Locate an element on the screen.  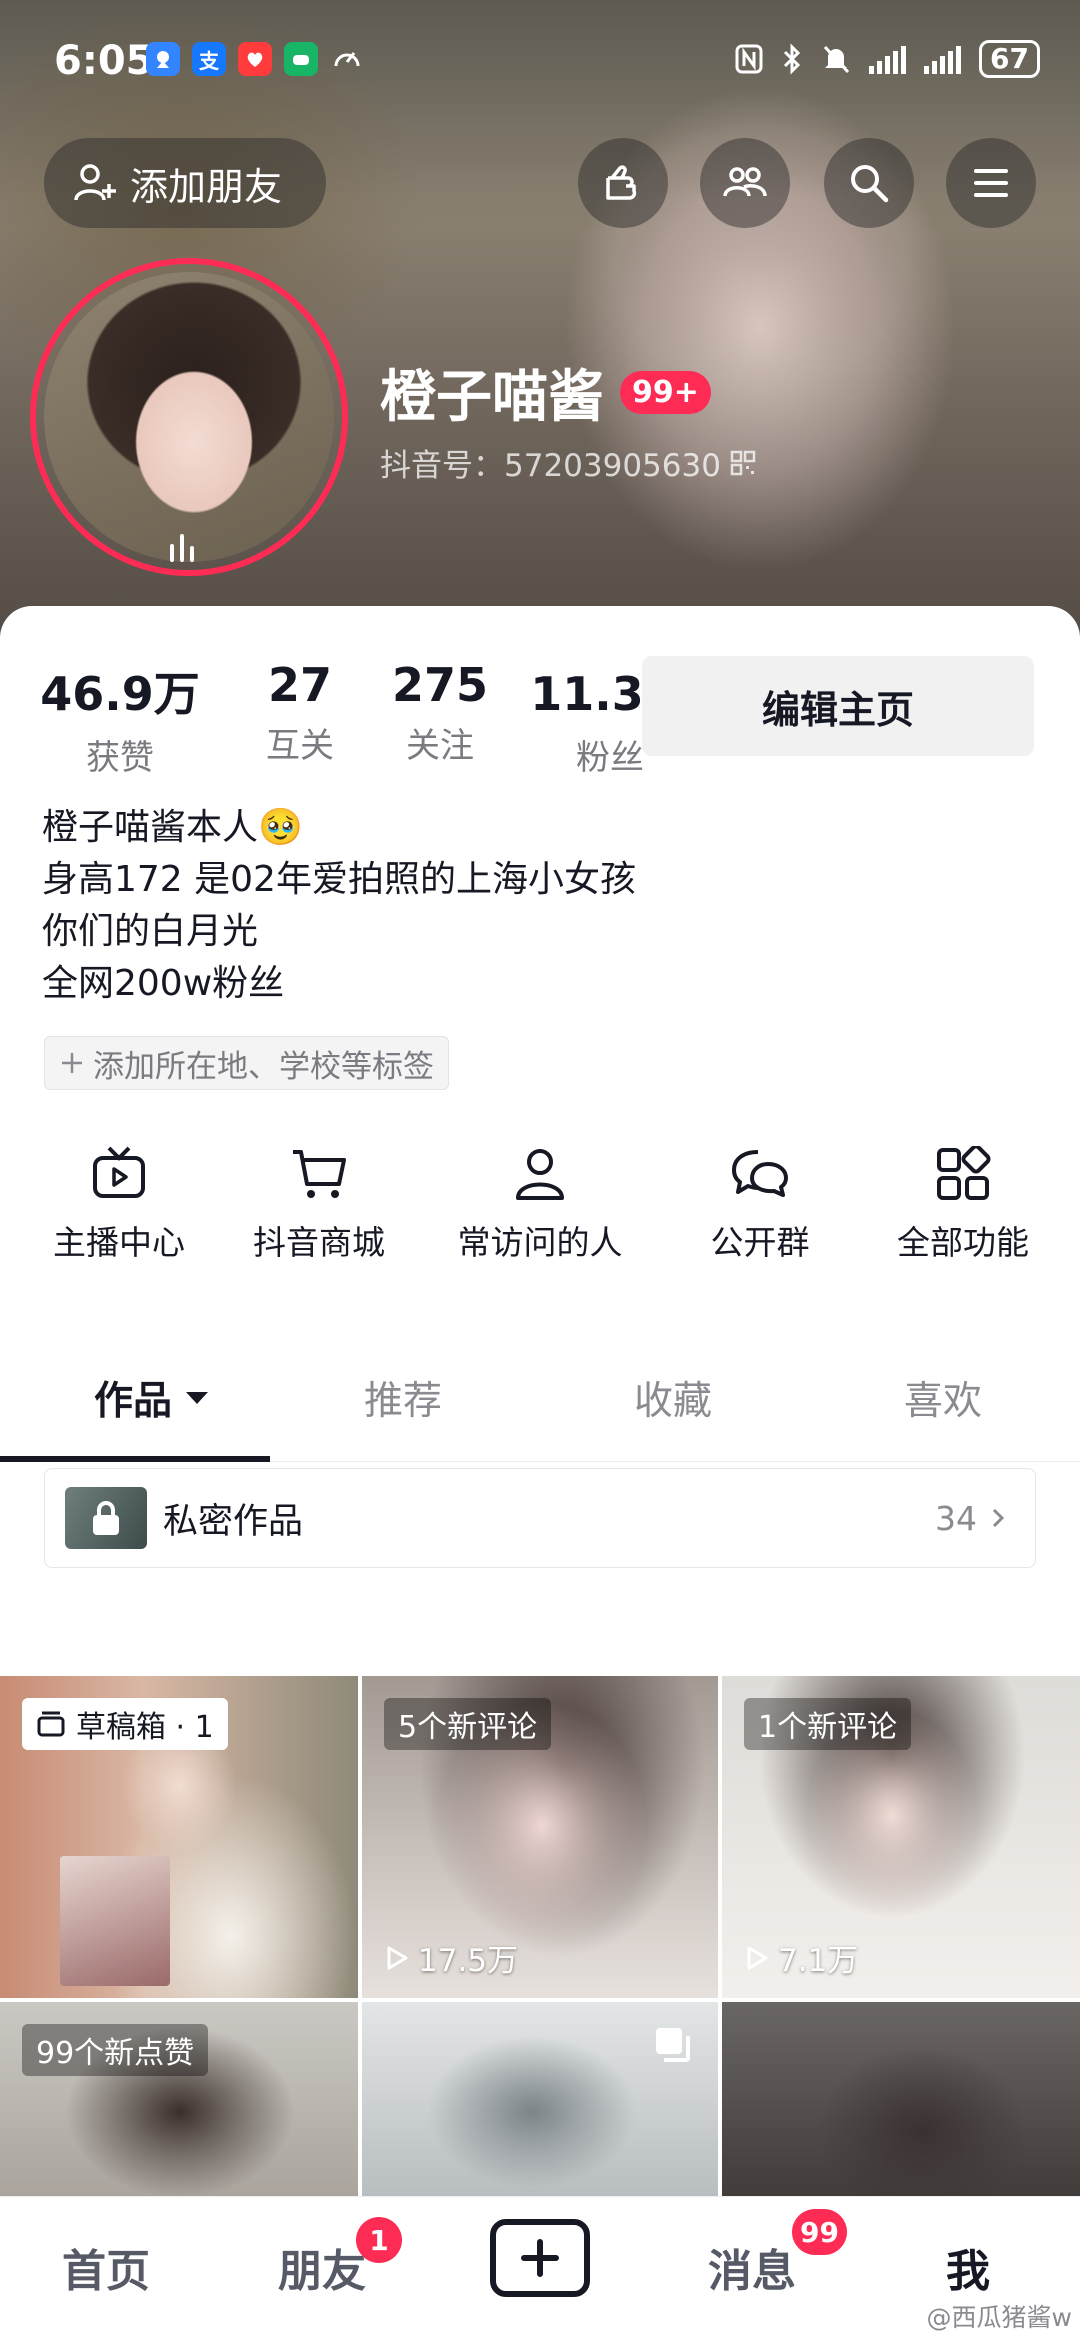
nav-friends: 朋友 is located at coordinates (322, 2267).